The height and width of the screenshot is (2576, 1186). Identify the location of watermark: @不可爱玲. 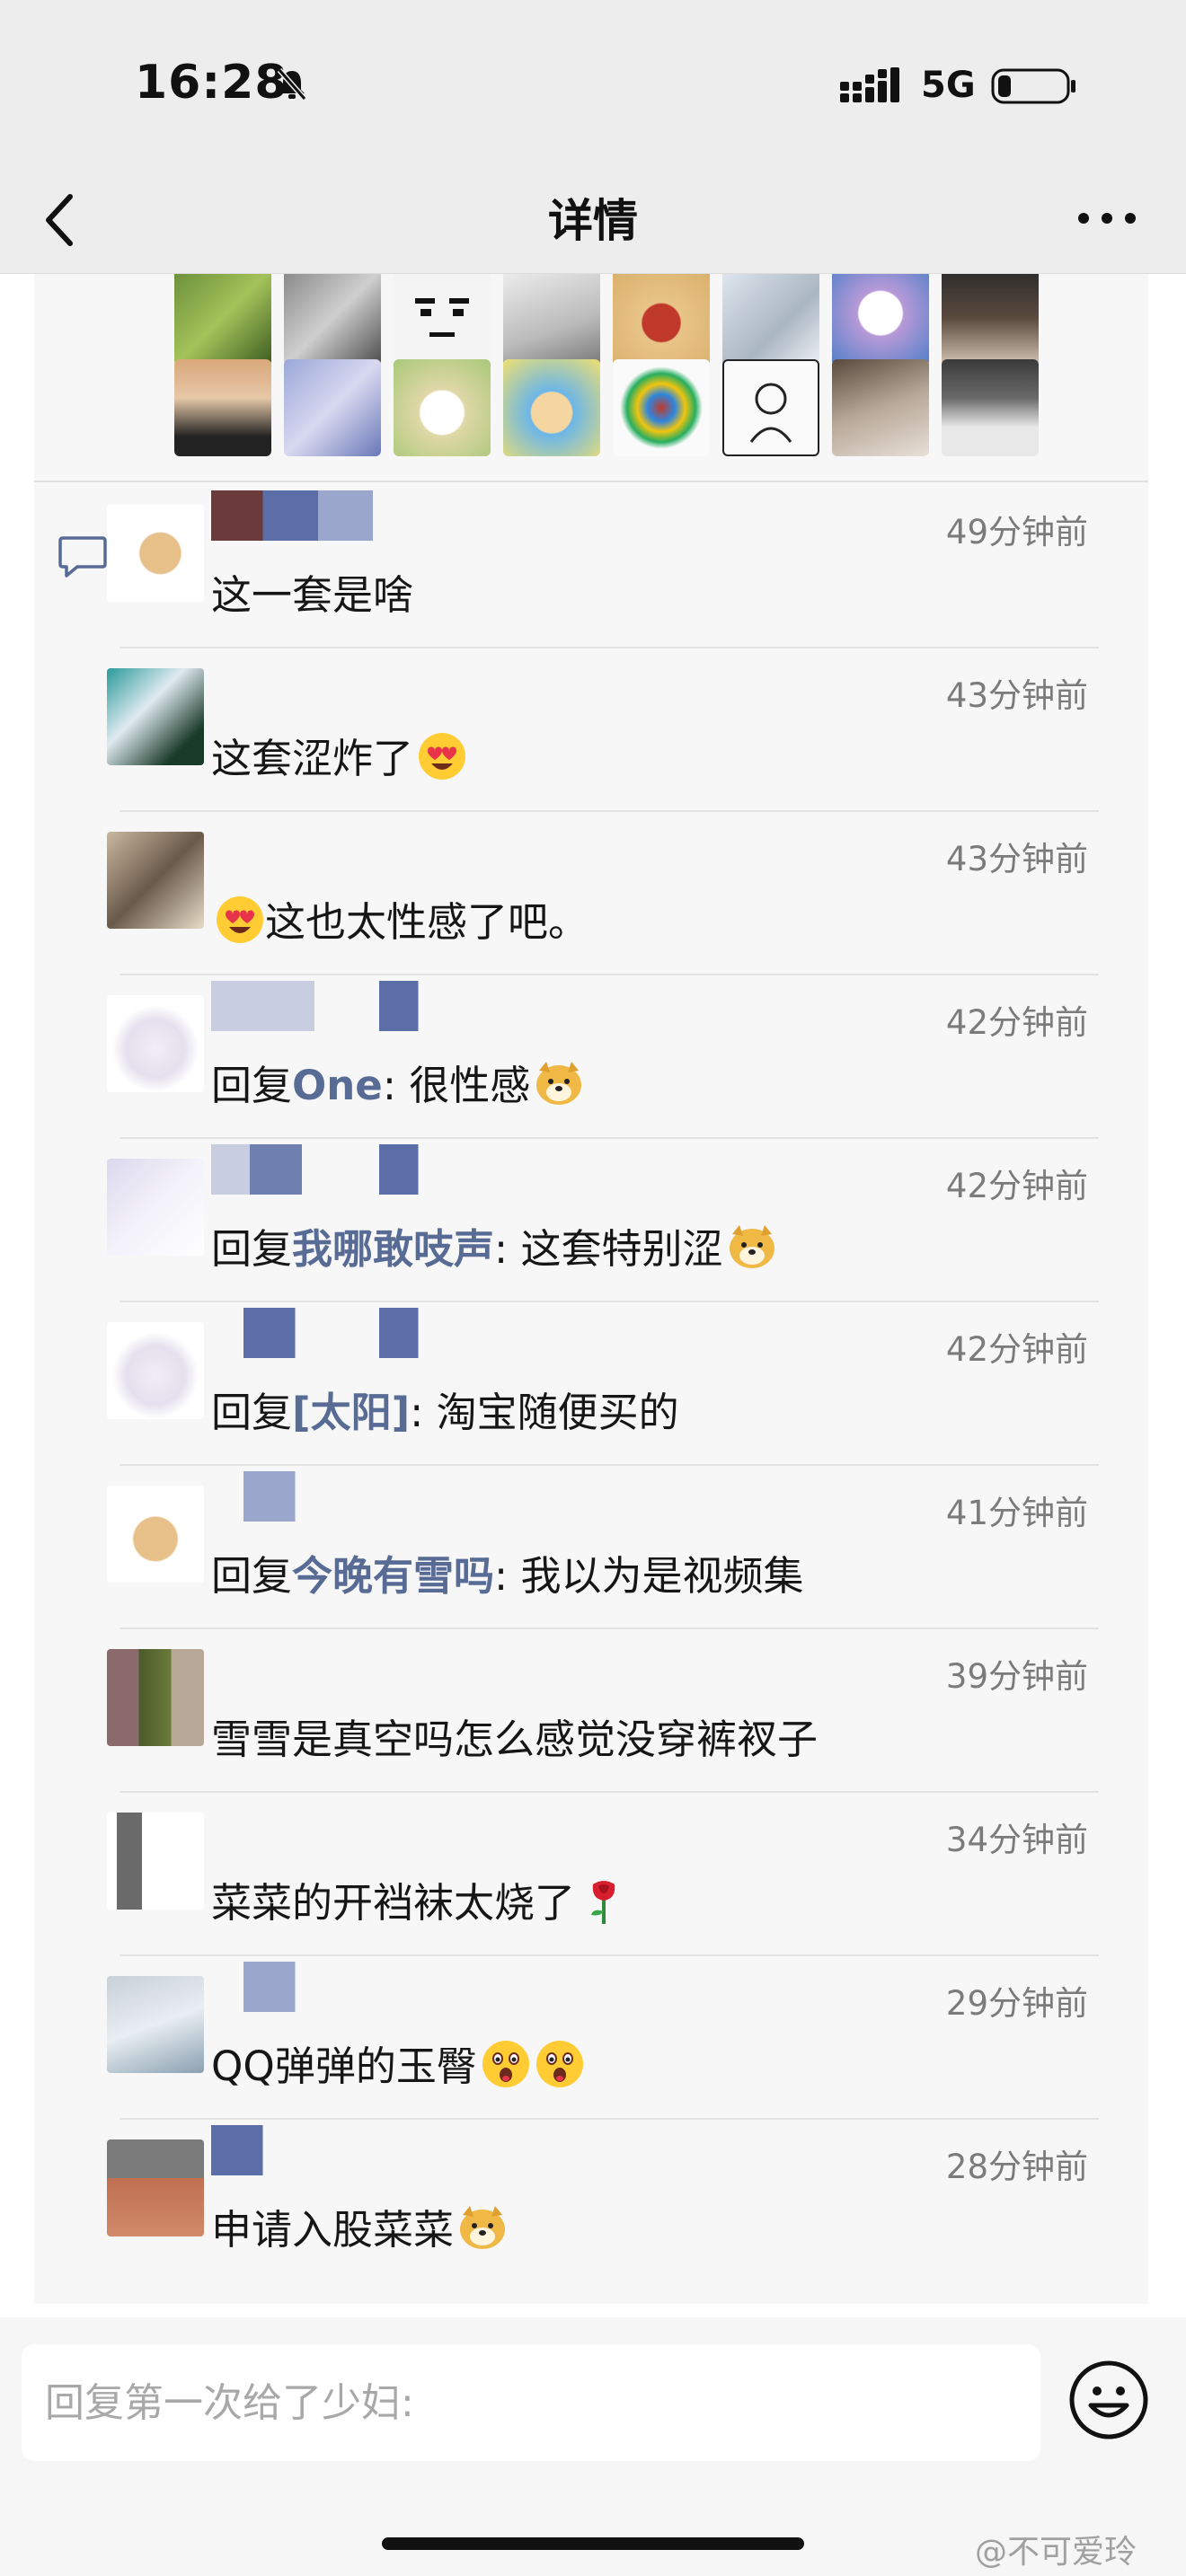
(1056, 2552).